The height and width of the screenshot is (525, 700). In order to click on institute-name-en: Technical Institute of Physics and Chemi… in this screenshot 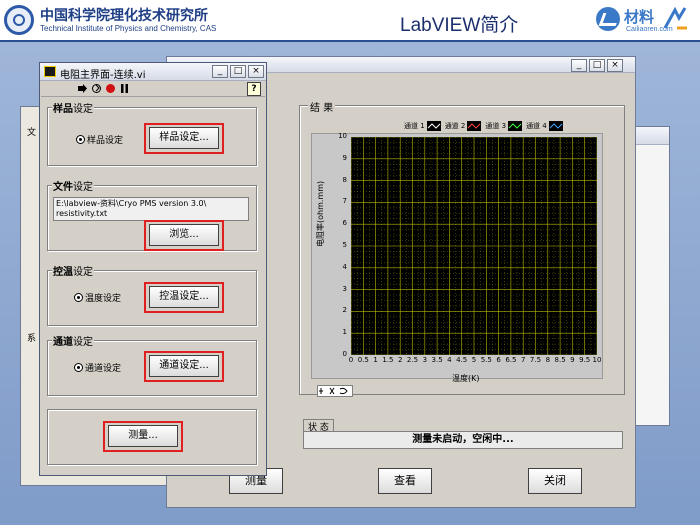, I will do `click(128, 28)`.